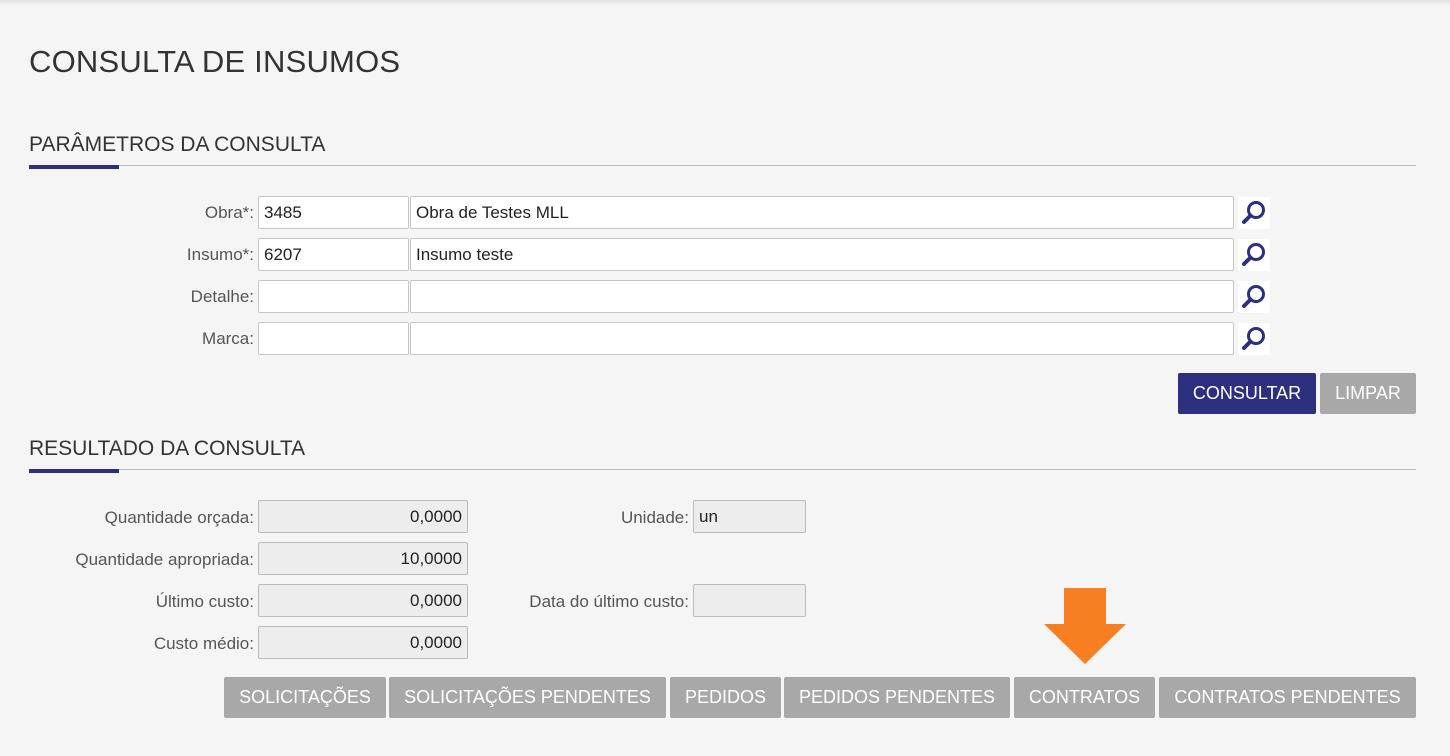 The width and height of the screenshot is (1450, 756). I want to click on custo-medio-label: Custo médio:, so click(203, 643).